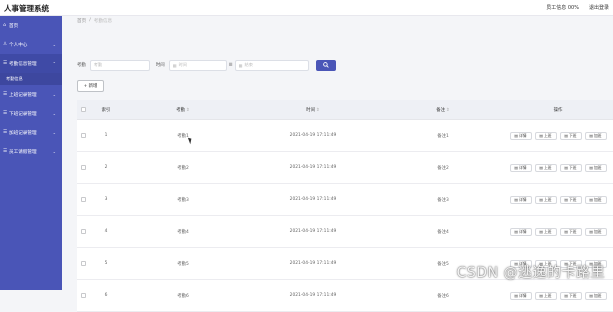  I want to click on search-bar: 考勤 考勤 时间 ▦ 时间 ☰ ▦ 结束, so click(206, 65).